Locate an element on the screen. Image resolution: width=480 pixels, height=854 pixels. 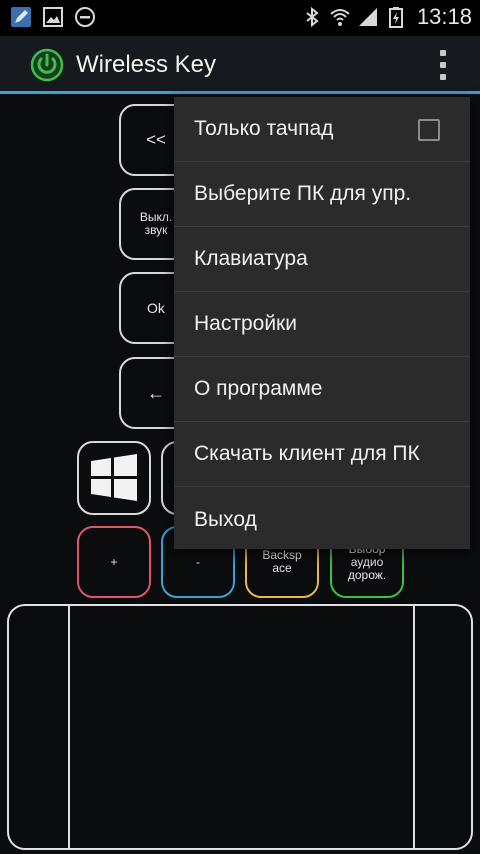
windows-button is located at coordinates (114, 478).